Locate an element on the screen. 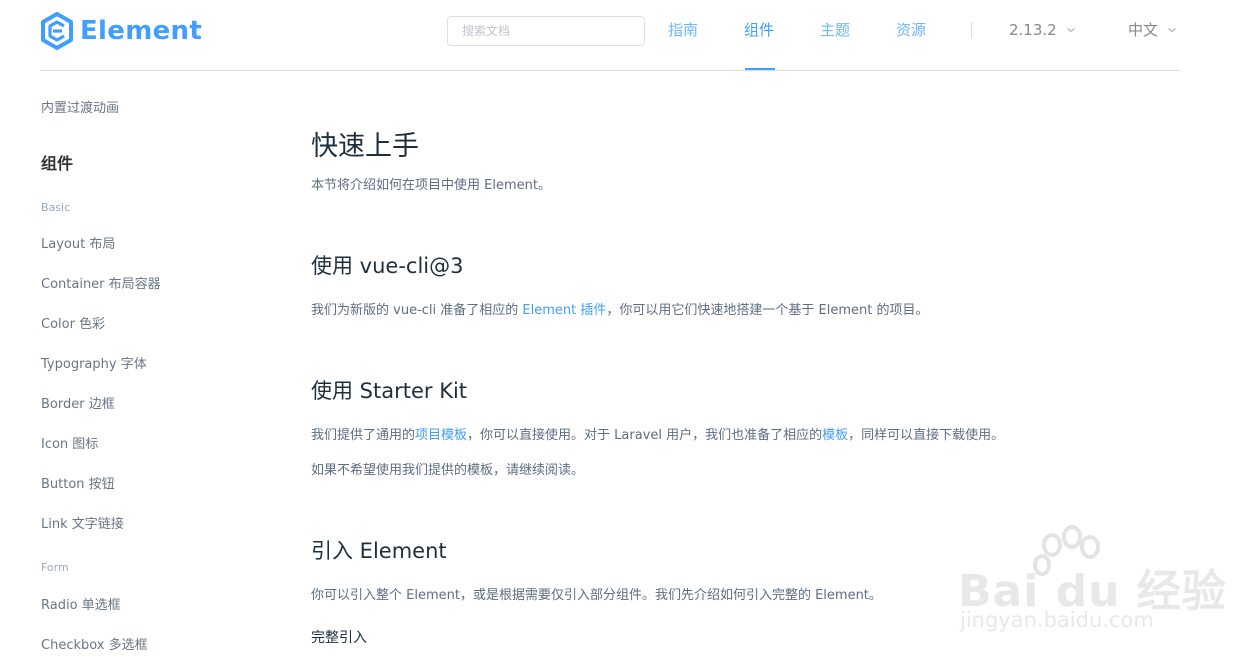  text-fragment: 我们为新版的 vue-cli 准备了相应的 is located at coordinates (417, 310).